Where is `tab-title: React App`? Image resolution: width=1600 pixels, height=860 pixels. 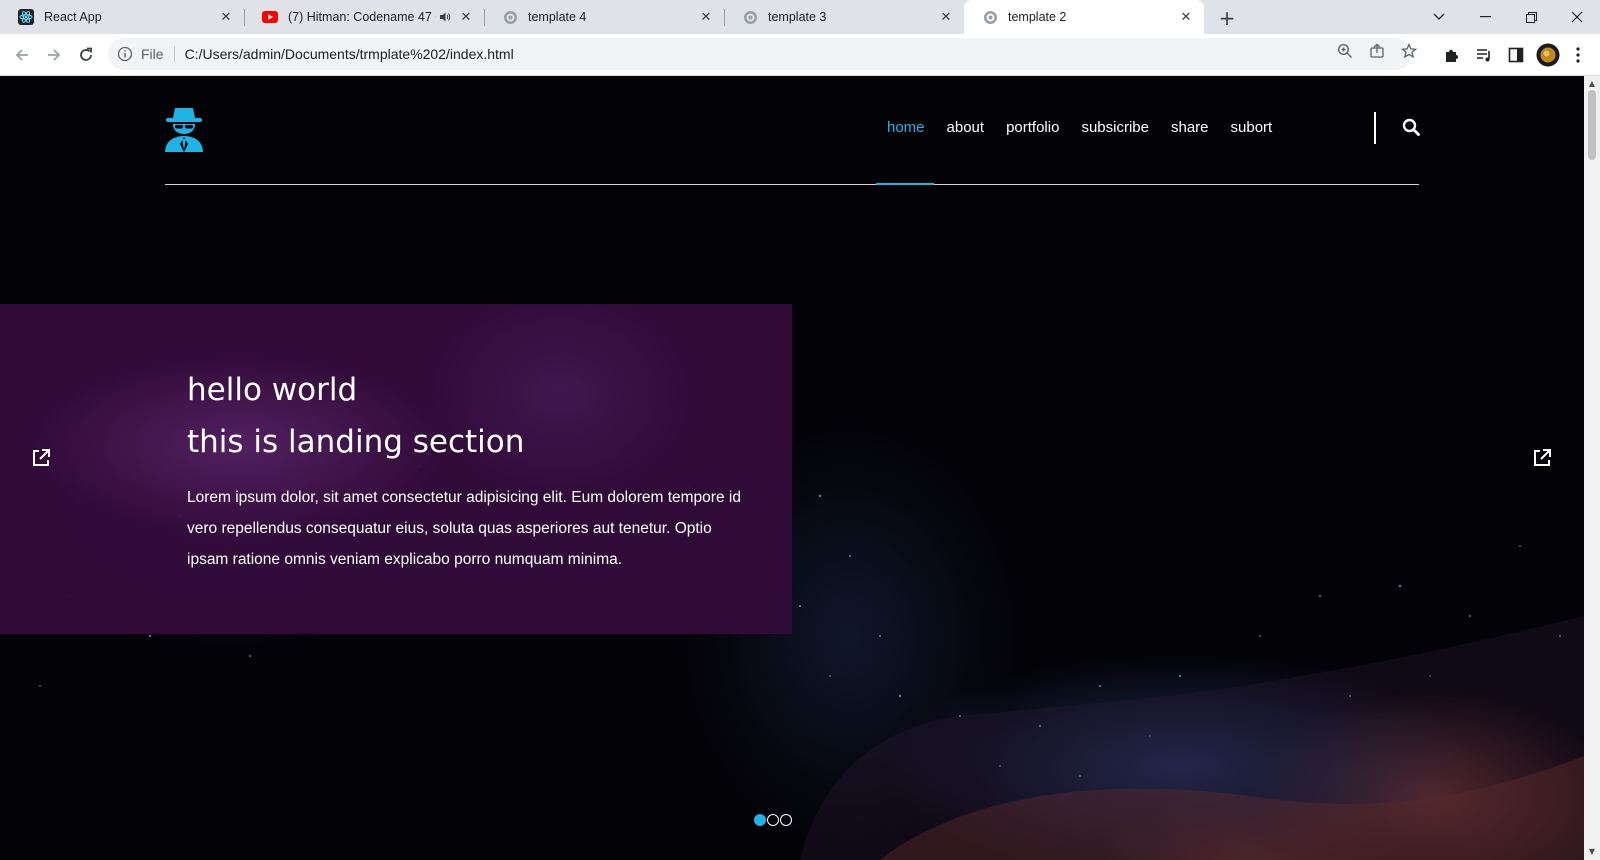
tab-title: React App is located at coordinates (73, 17).